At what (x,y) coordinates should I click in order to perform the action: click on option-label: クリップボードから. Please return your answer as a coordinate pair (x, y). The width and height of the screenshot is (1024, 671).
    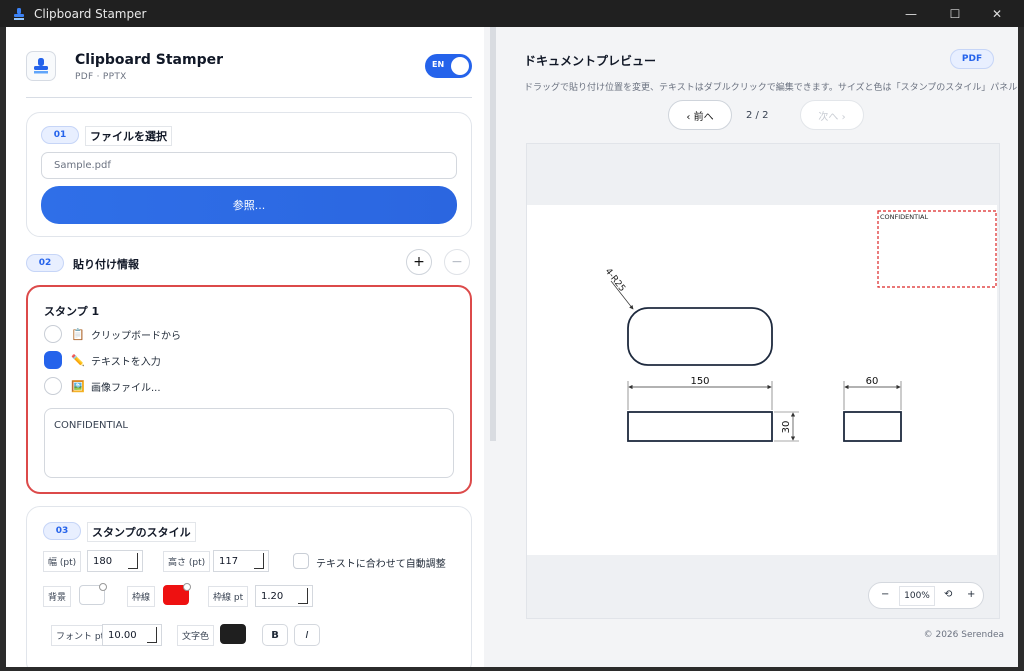
    Looking at the image, I should click on (136, 336).